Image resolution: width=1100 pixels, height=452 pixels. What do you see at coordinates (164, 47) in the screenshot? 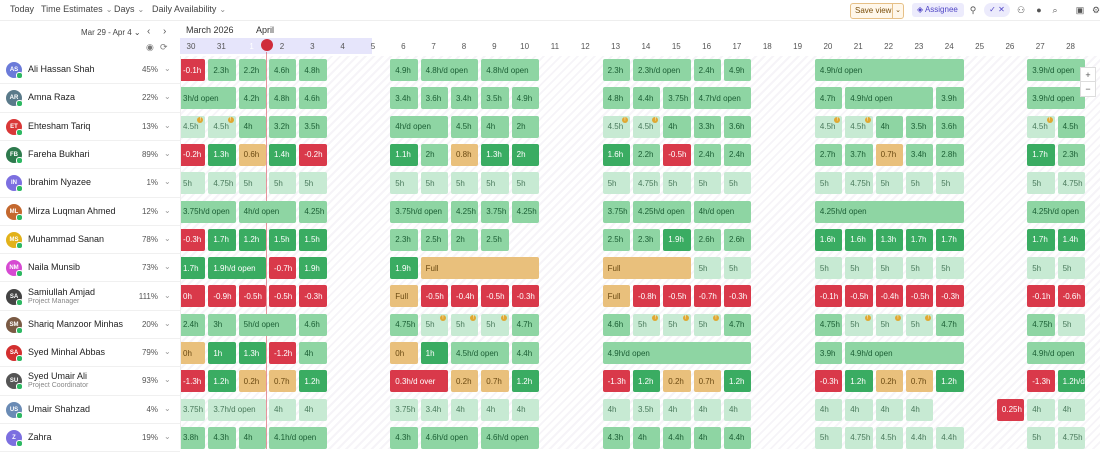
I see `refresh-icon: ⟳` at bounding box center [164, 47].